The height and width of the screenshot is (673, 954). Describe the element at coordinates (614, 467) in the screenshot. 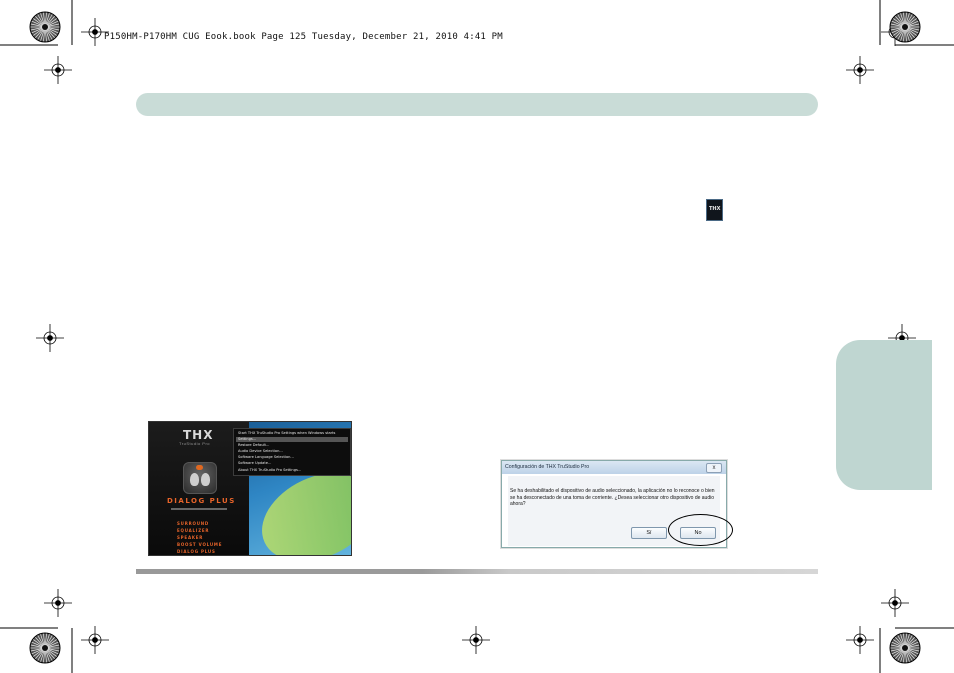

I see `dialog-titlebar: Configuración de THX TruStudio Pro x` at that location.